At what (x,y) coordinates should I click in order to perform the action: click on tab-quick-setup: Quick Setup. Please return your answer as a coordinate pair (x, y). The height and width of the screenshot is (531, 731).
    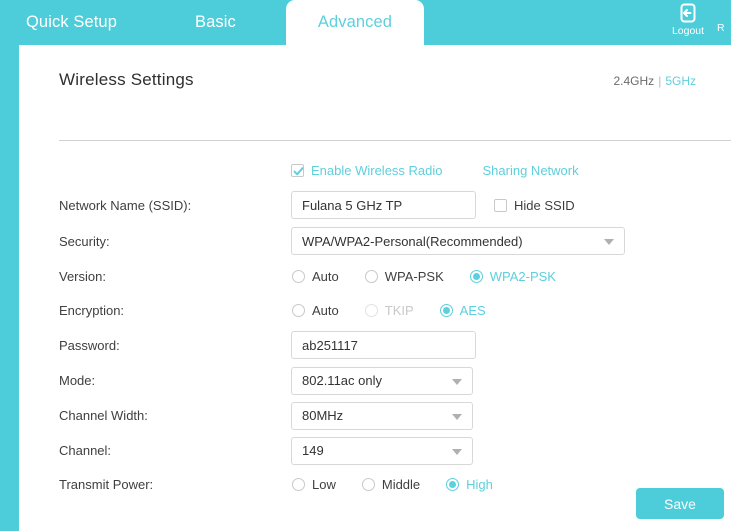
    Looking at the image, I should click on (75, 22).